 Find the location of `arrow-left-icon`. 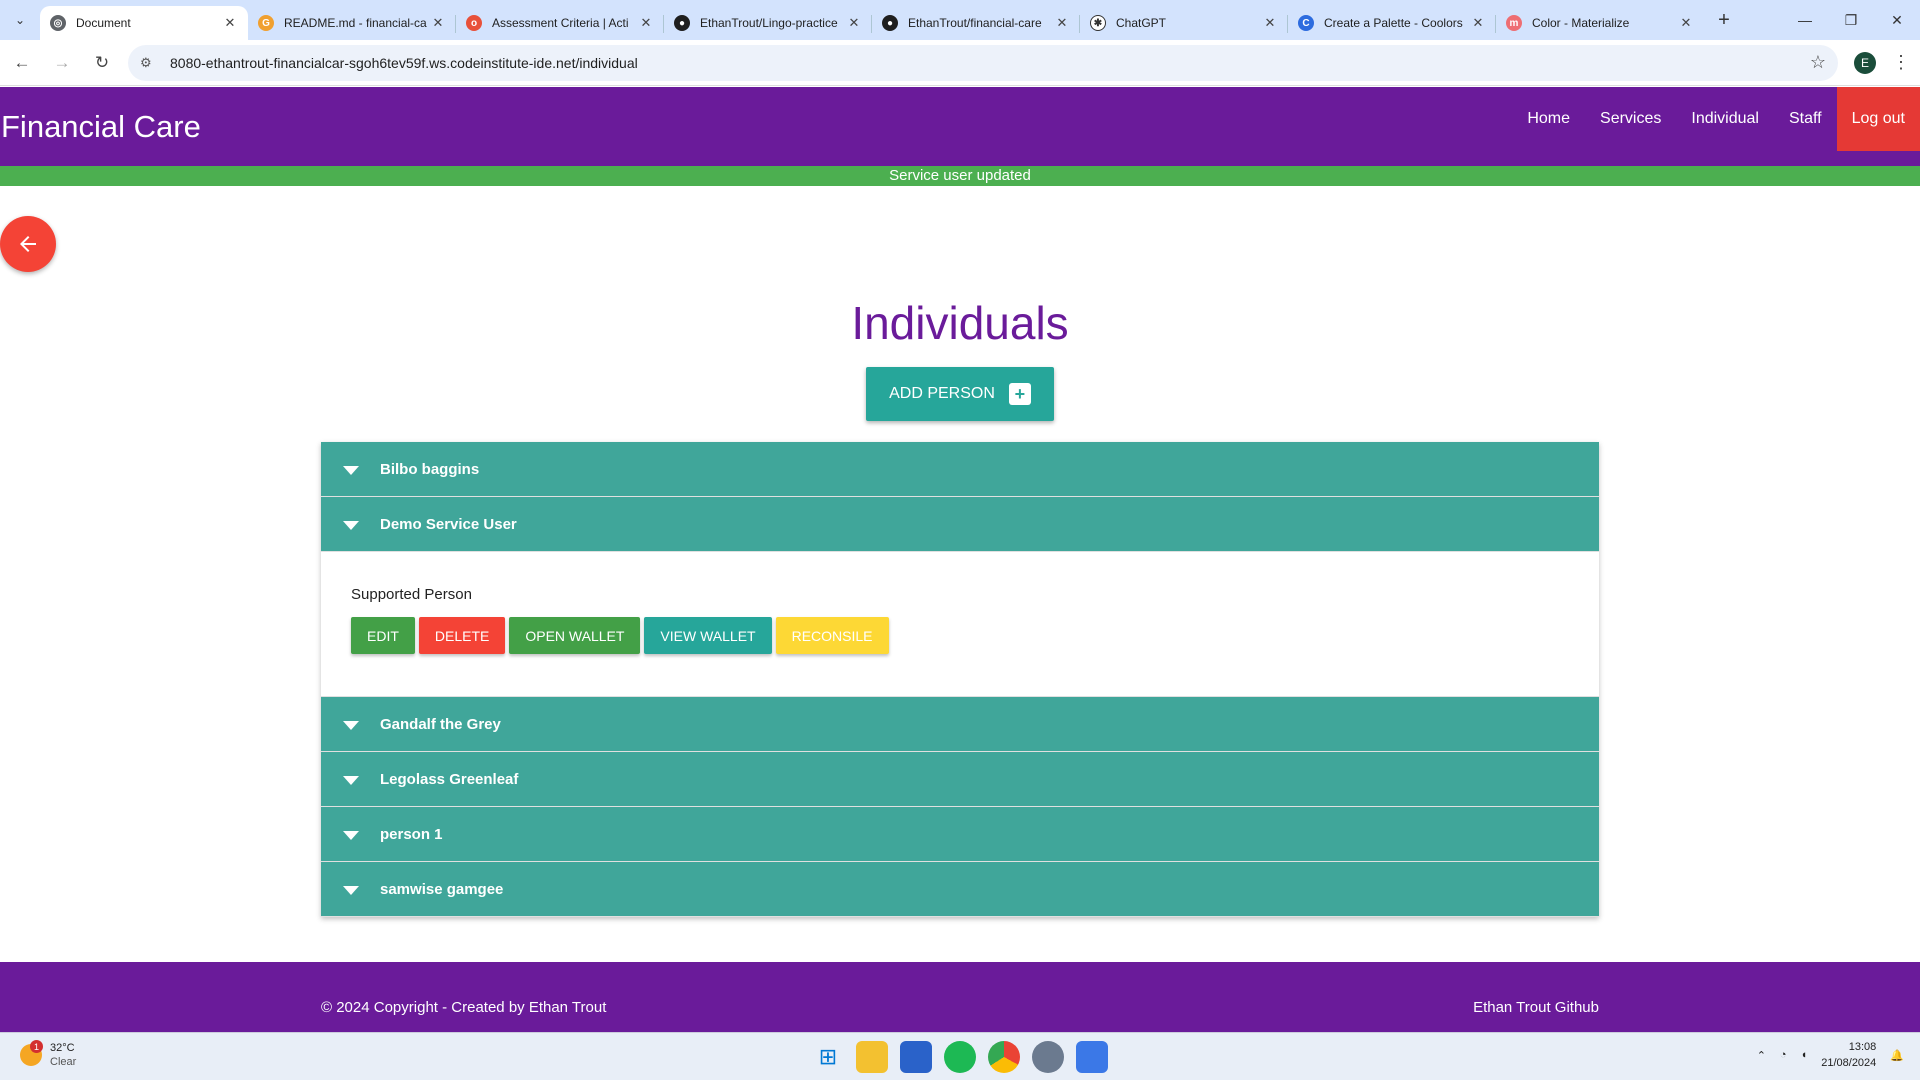

arrow-left-icon is located at coordinates (28, 244).